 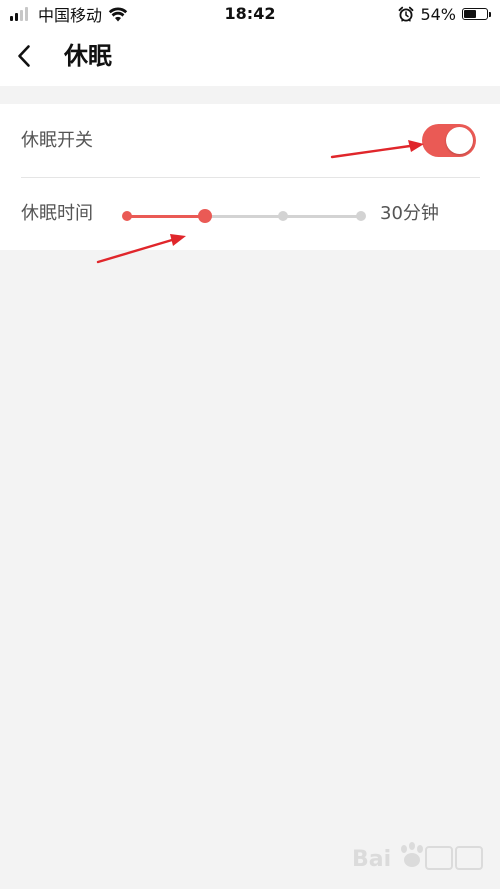 I want to click on sleep-switch-label: 休眠开关, so click(x=57, y=140).